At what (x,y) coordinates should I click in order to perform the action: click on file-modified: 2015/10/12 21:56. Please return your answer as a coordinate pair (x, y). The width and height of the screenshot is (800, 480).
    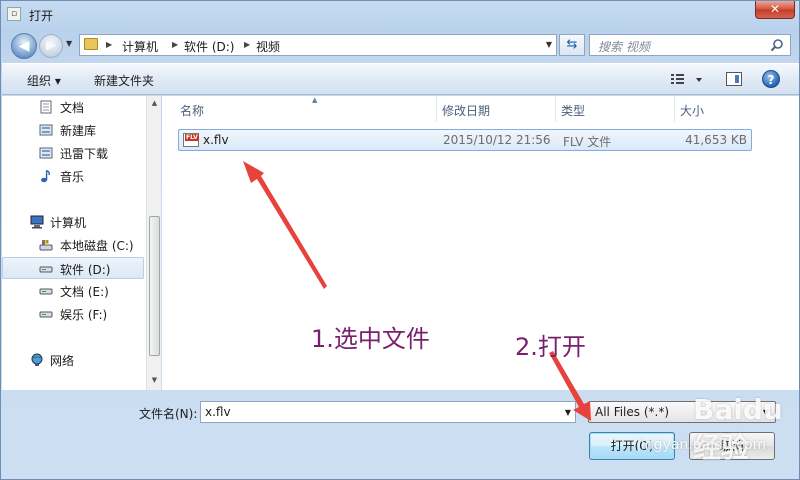
    Looking at the image, I should click on (497, 140).